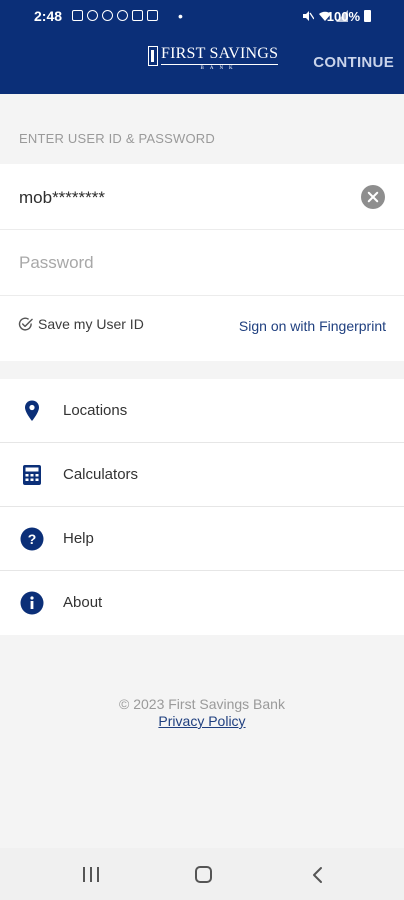 The width and height of the screenshot is (404, 900). What do you see at coordinates (202, 197) in the screenshot?
I see `userid-field: mob********` at bounding box center [202, 197].